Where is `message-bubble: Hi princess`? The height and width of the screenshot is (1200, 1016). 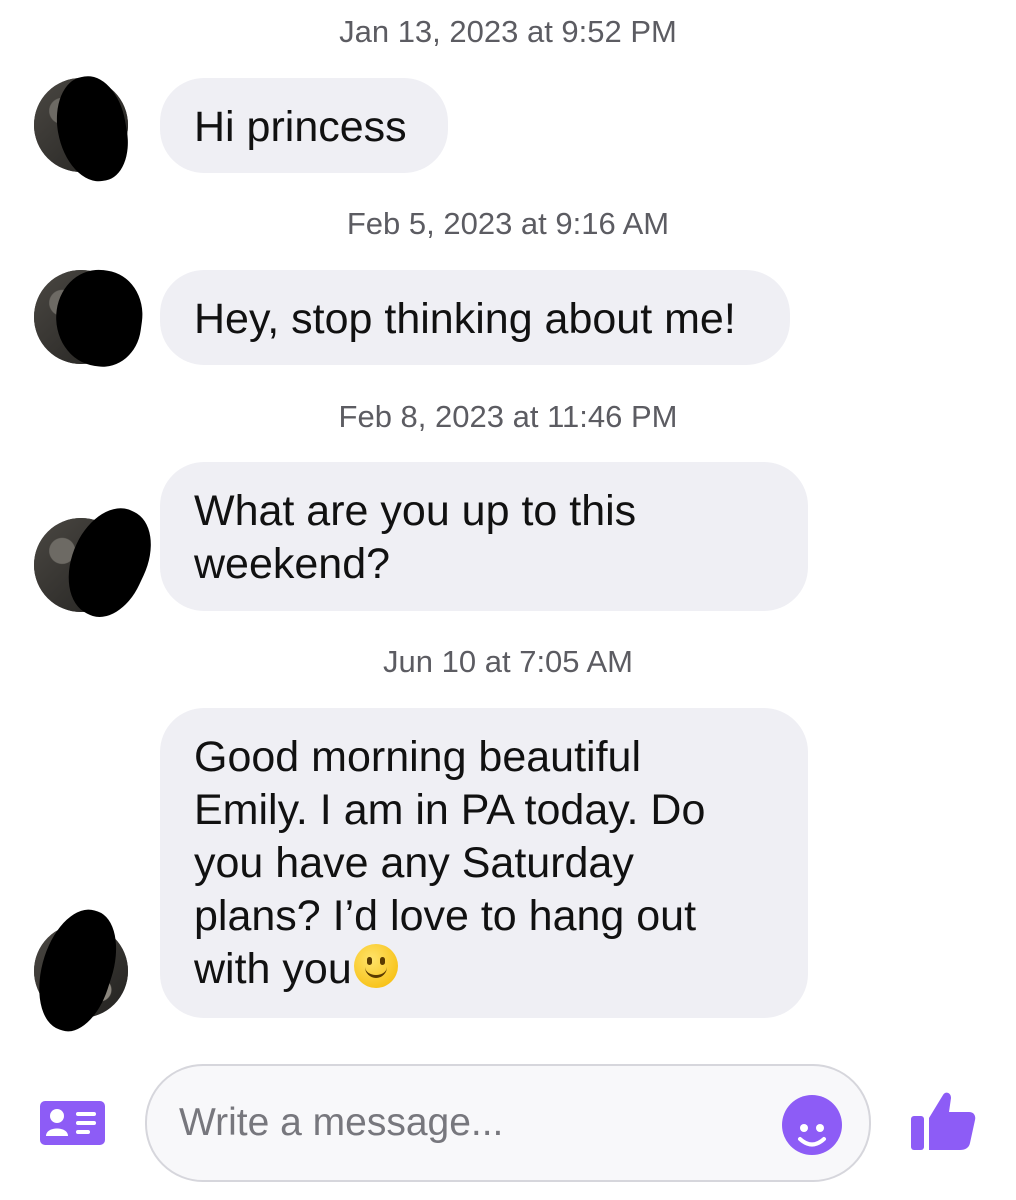 message-bubble: Hi princess is located at coordinates (304, 125).